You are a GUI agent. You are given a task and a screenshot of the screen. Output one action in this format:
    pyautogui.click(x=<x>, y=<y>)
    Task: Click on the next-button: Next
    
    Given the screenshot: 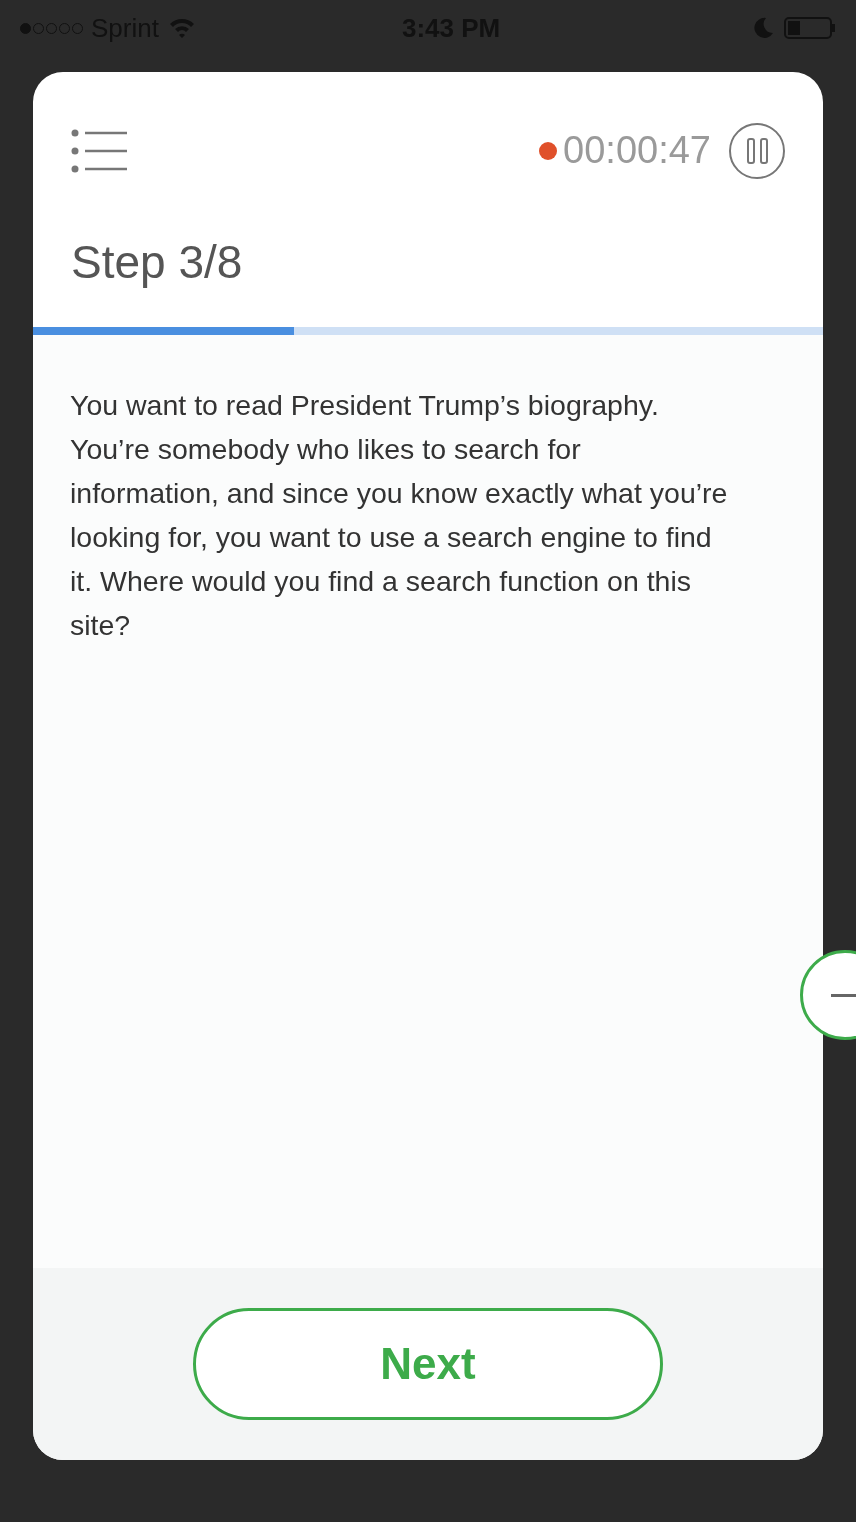 What is the action you would take?
    pyautogui.click(x=428, y=1364)
    